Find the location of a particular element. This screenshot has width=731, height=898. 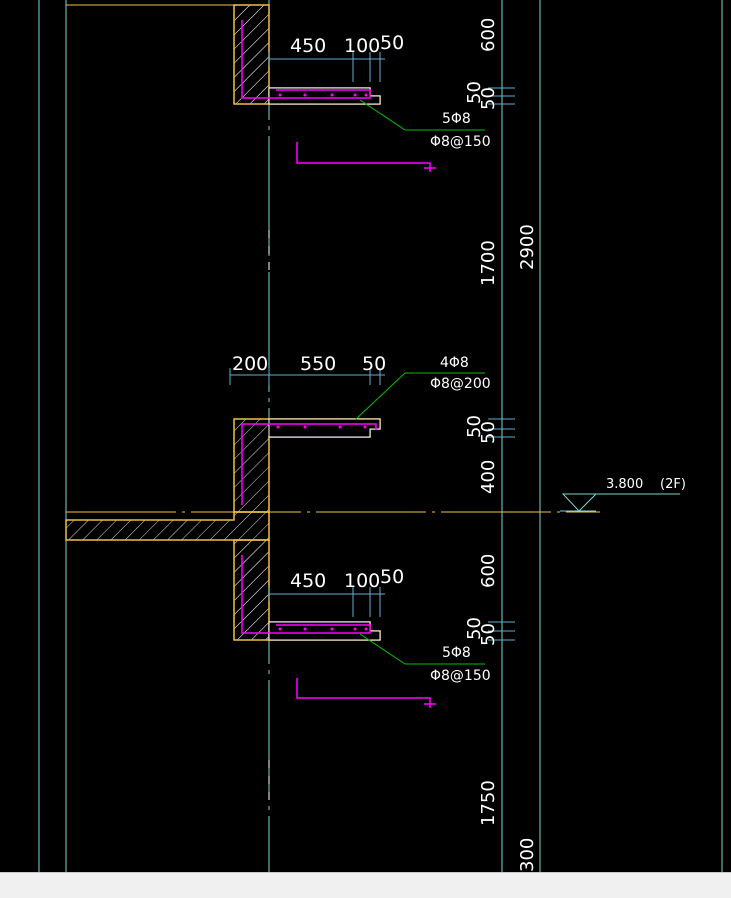

level-floor-label: (2F) is located at coordinates (673, 484).